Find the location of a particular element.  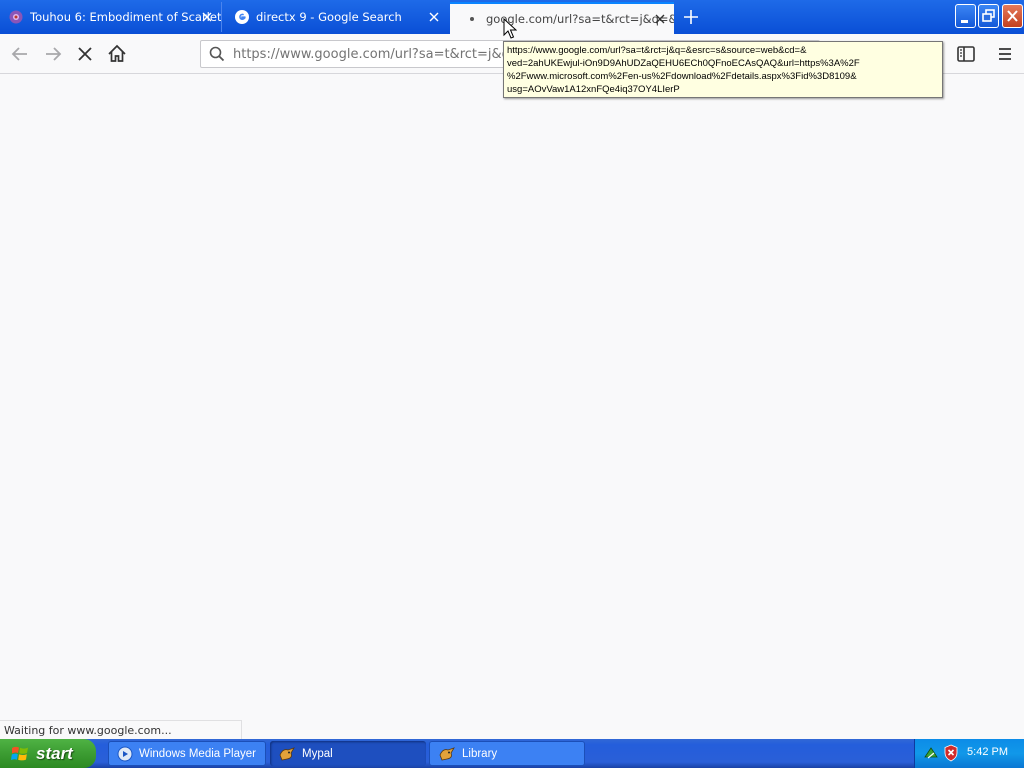

stop-icon is located at coordinates (85, 54).